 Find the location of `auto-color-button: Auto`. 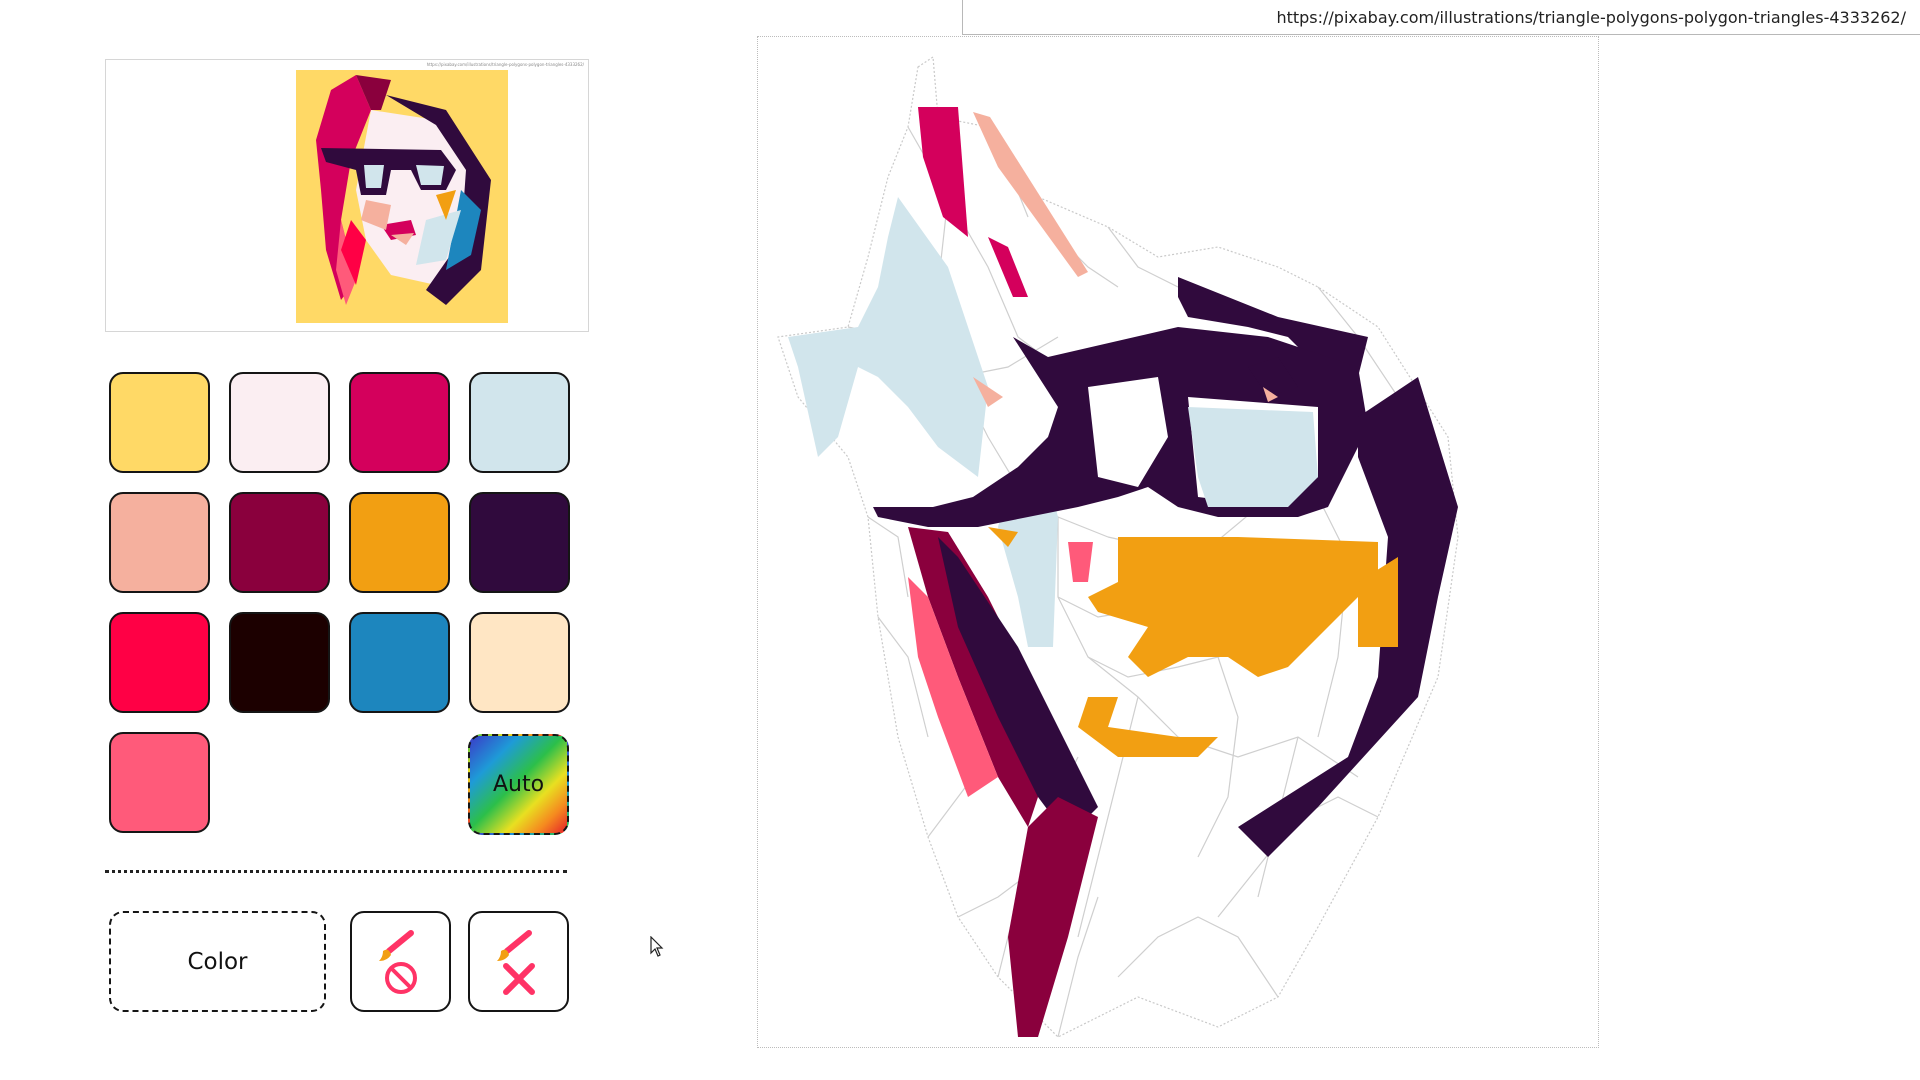

auto-color-button: Auto is located at coordinates (518, 784).